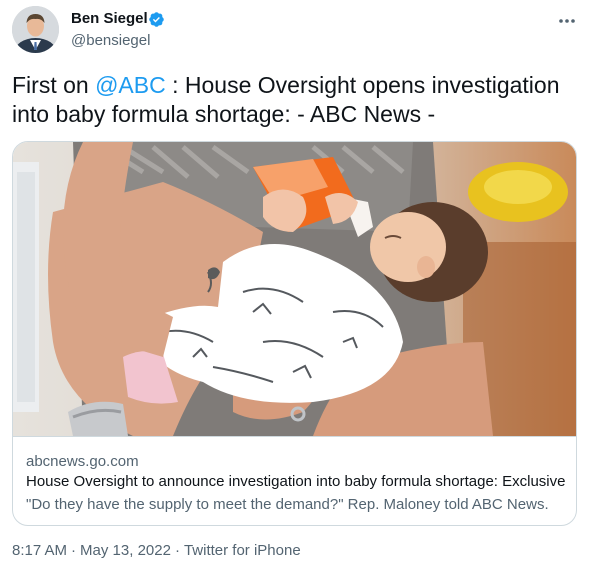 The image size is (596, 570). I want to click on avatar-photo, so click(35, 29).